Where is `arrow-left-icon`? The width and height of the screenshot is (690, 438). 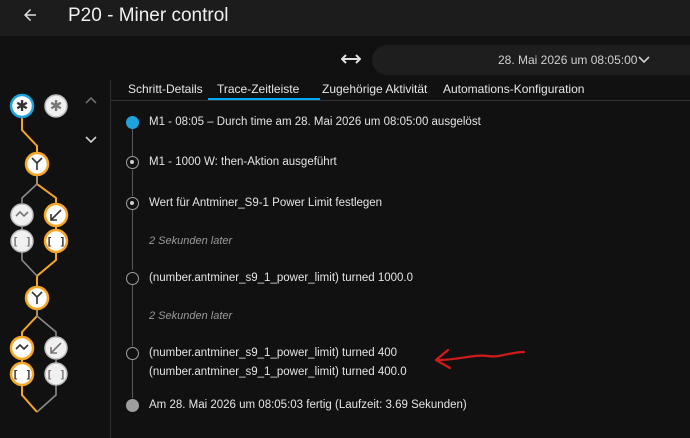 arrow-left-icon is located at coordinates (30, 15).